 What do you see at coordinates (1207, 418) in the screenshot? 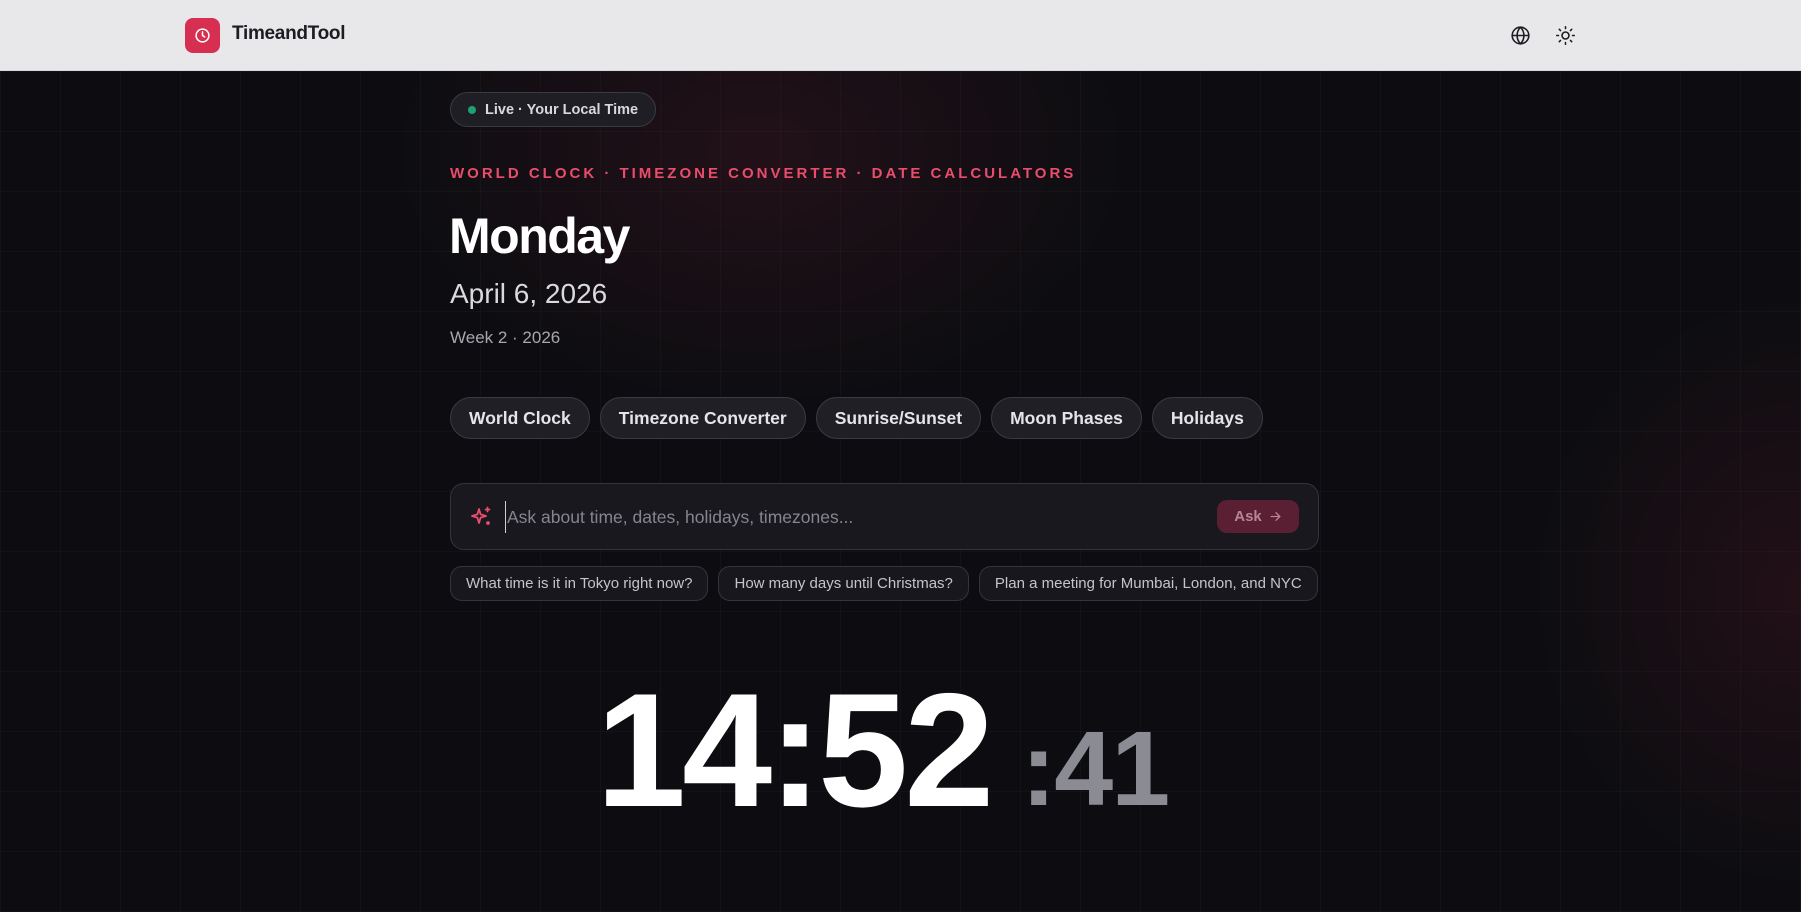
I see `nav-holidays: Holidays` at bounding box center [1207, 418].